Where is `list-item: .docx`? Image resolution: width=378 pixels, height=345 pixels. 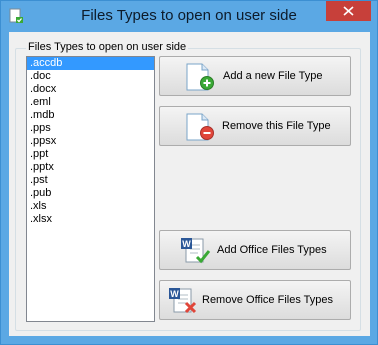 list-item: .docx is located at coordinates (90, 89).